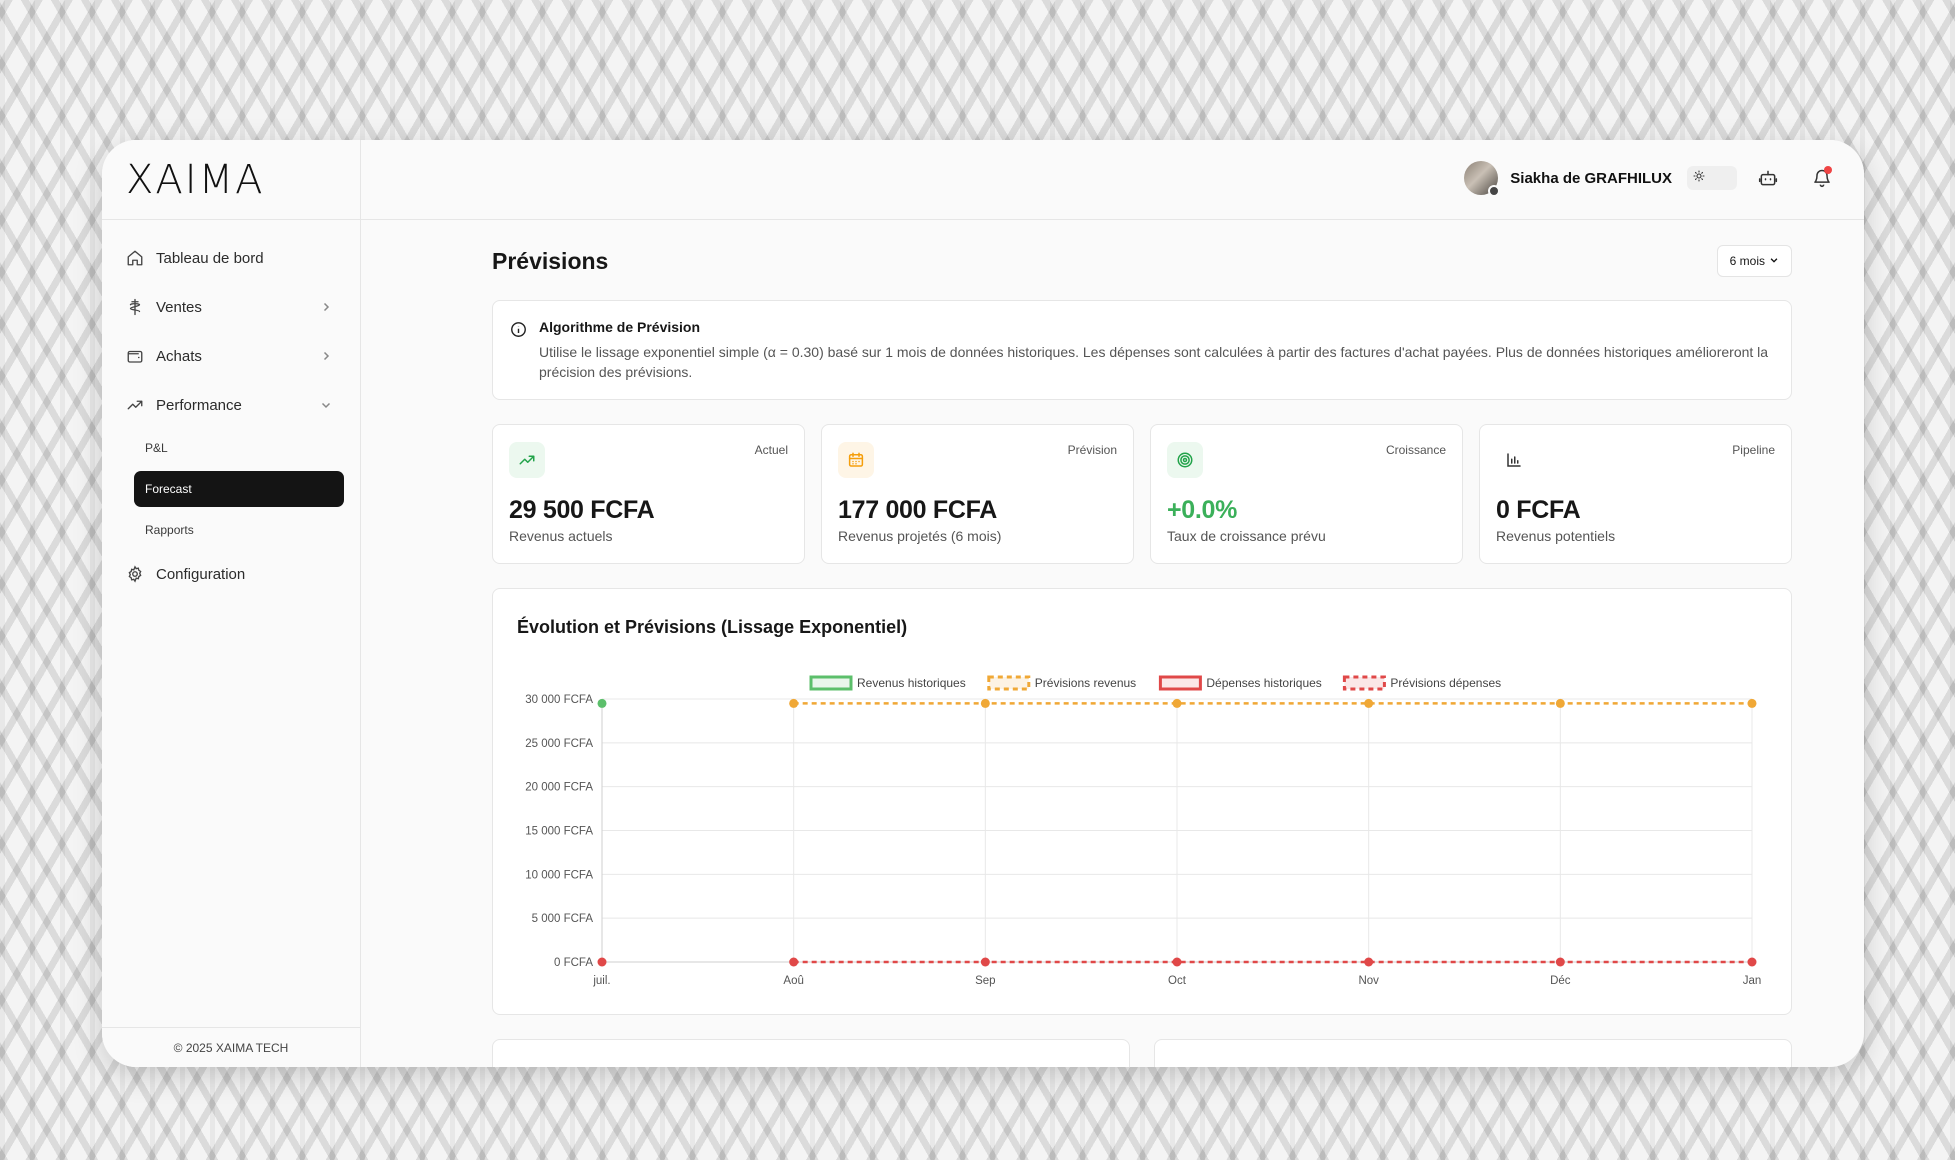  I want to click on card-value: 29 500 FCFA, so click(582, 510).